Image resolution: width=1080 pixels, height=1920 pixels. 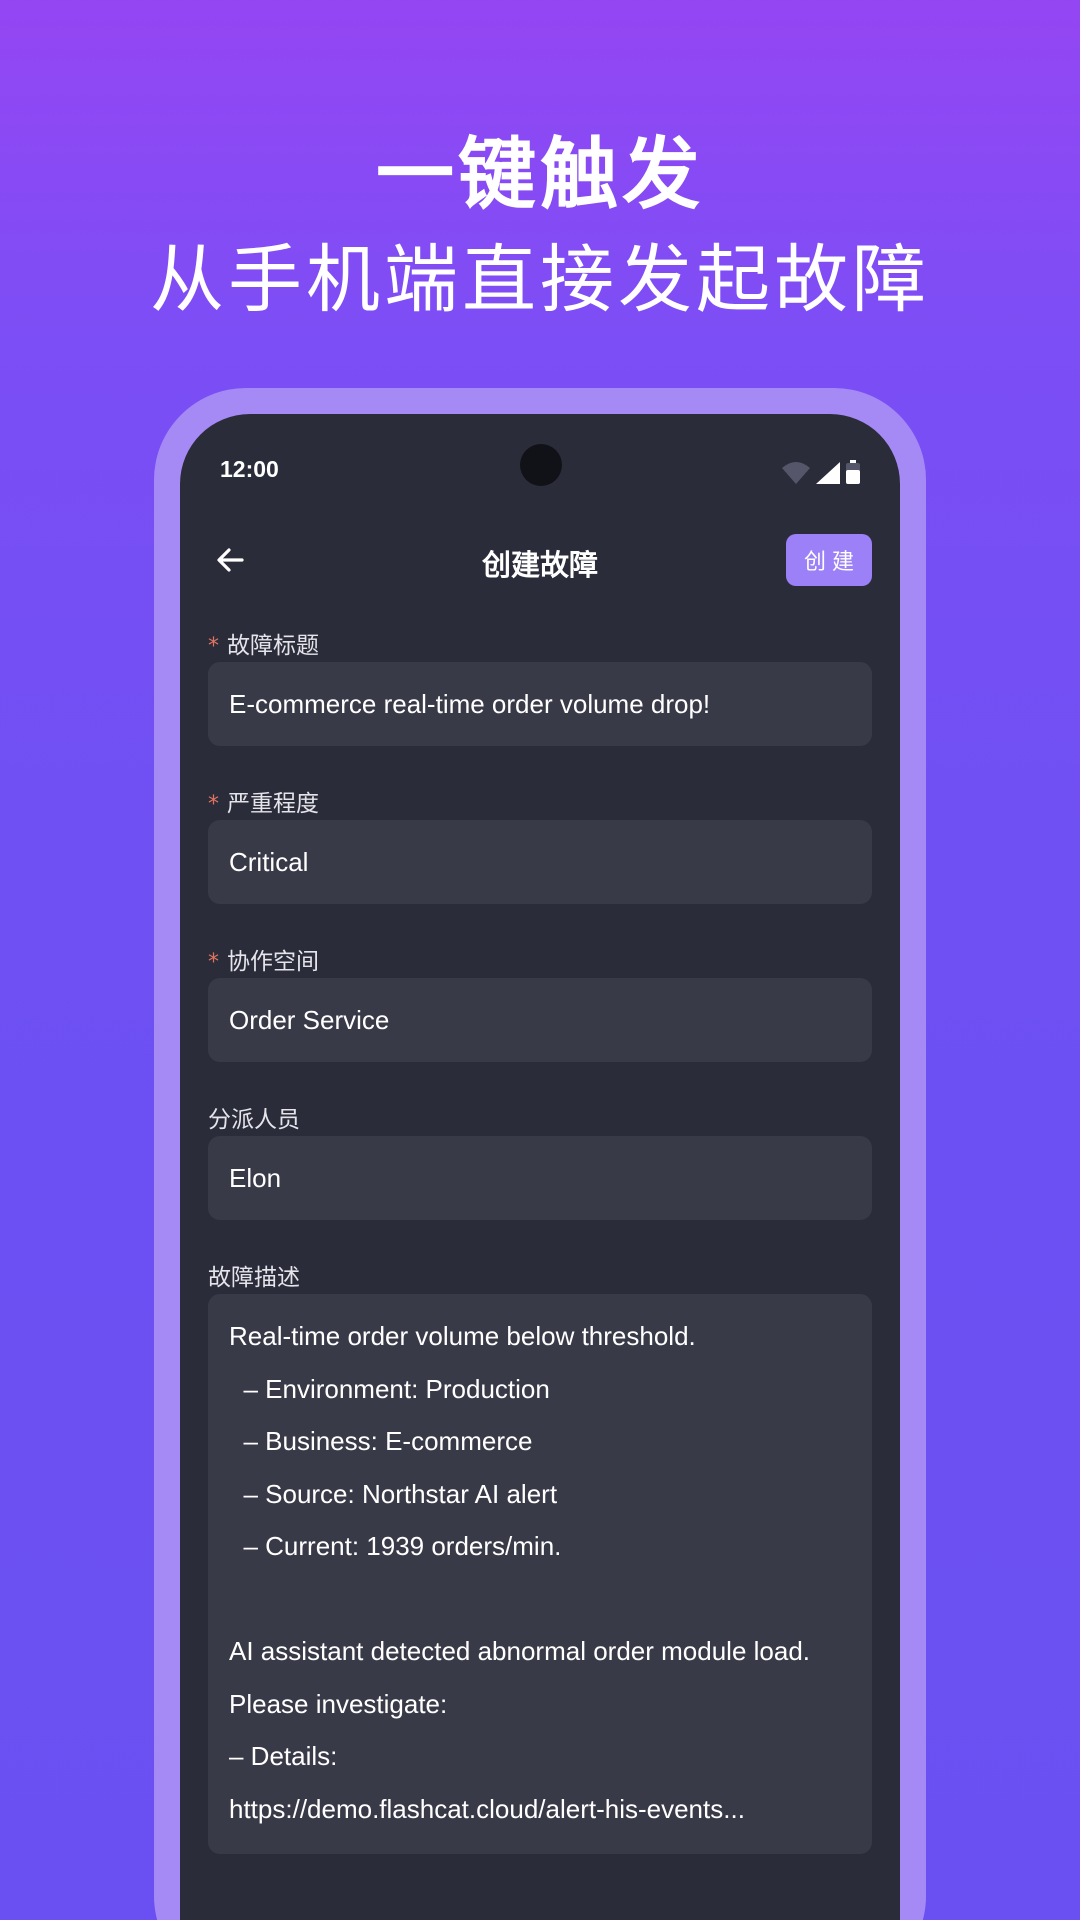 What do you see at coordinates (254, 1278) in the screenshot?
I see `description-label: 故障描述` at bounding box center [254, 1278].